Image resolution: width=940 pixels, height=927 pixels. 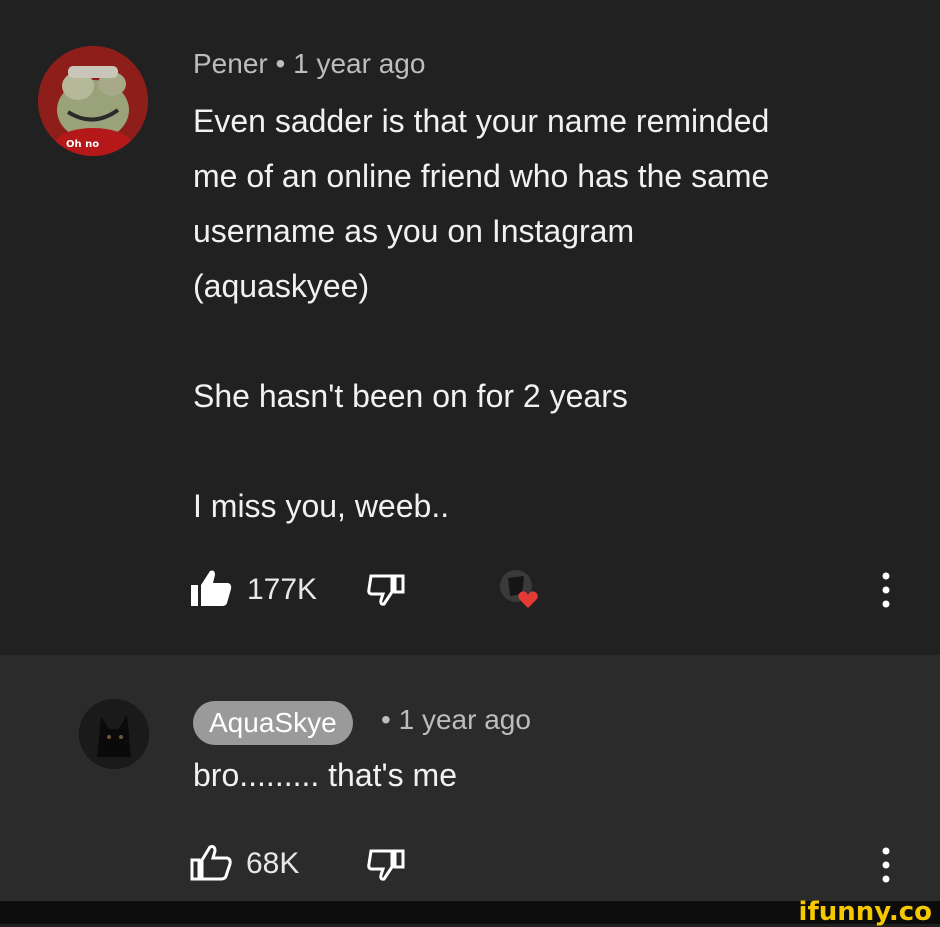 I want to click on comment-meta: Pener • 1 year ago, so click(x=309, y=64).